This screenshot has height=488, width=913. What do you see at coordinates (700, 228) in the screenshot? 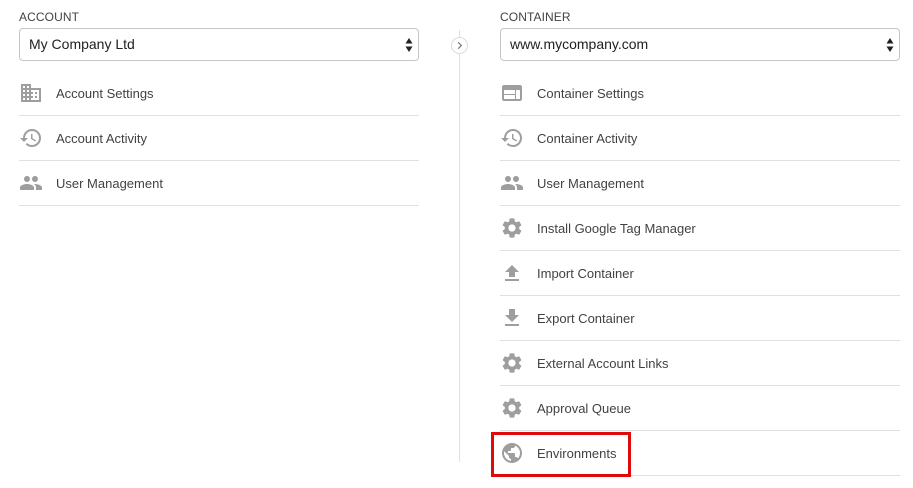
I see `install-gtm-item: Install Google Tag Manager` at bounding box center [700, 228].